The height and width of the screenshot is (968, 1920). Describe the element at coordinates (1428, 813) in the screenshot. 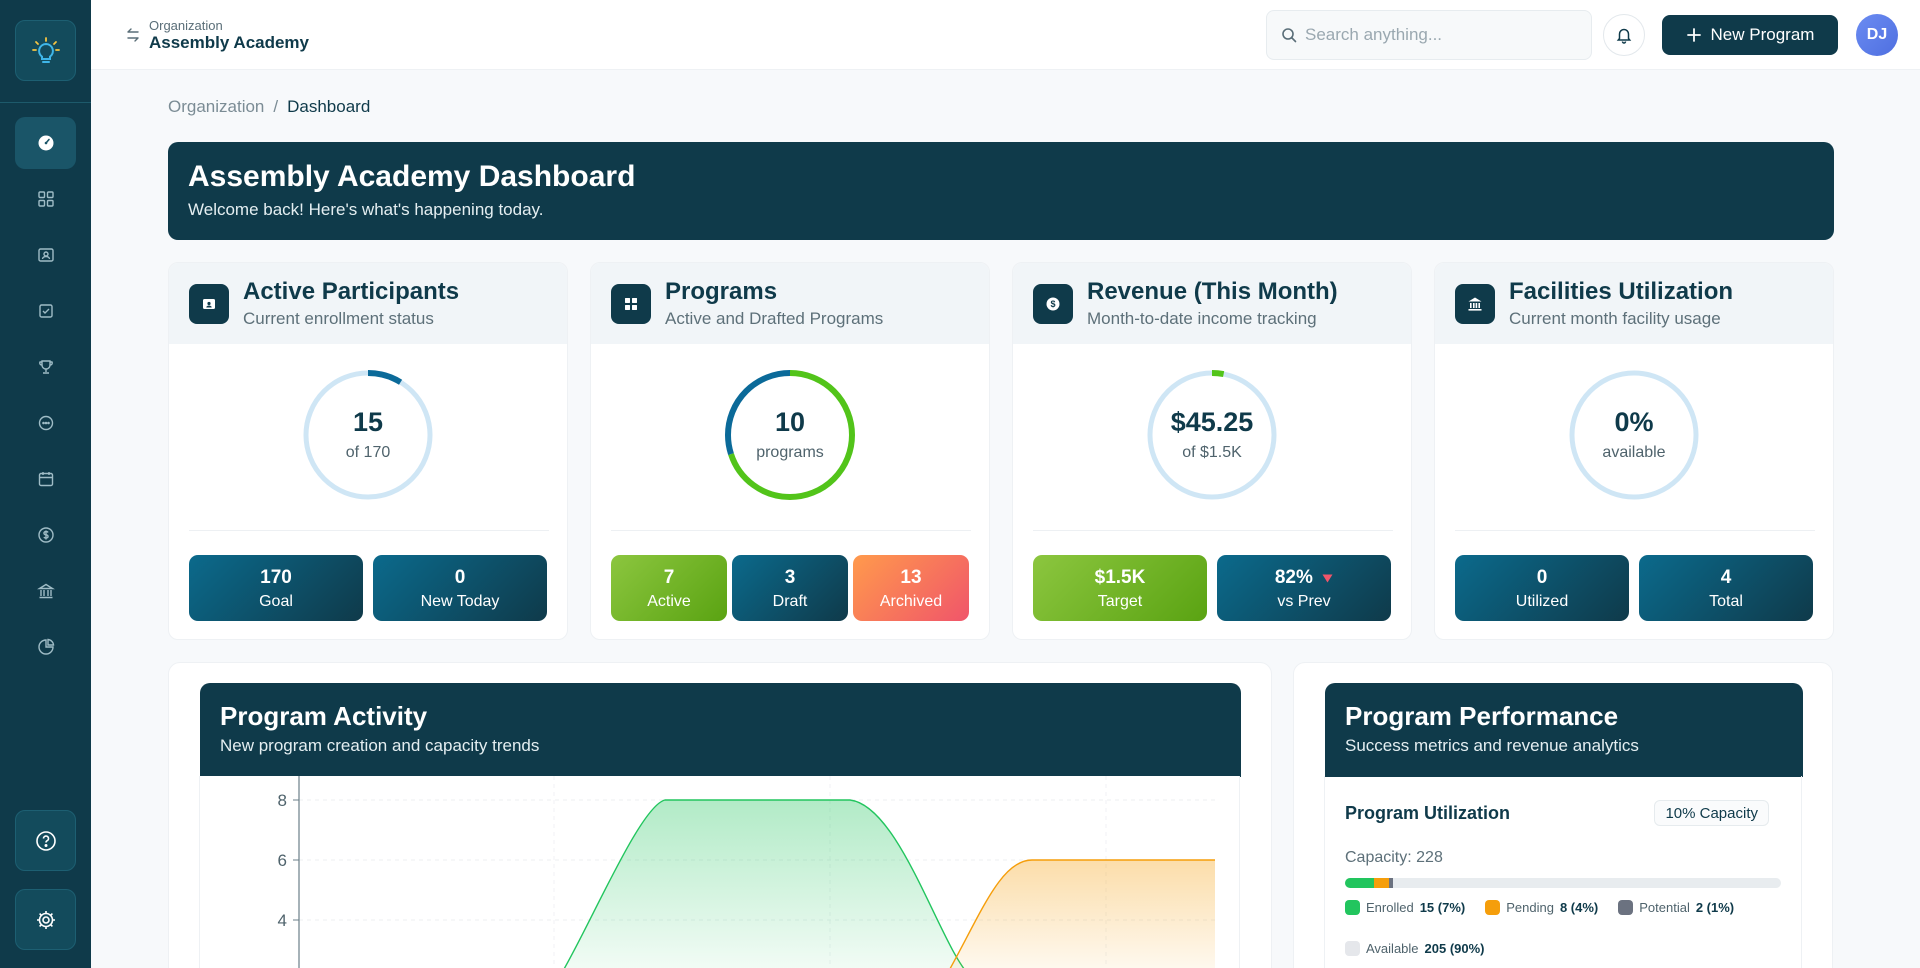

I see `utilization-title: Program Utilization` at that location.